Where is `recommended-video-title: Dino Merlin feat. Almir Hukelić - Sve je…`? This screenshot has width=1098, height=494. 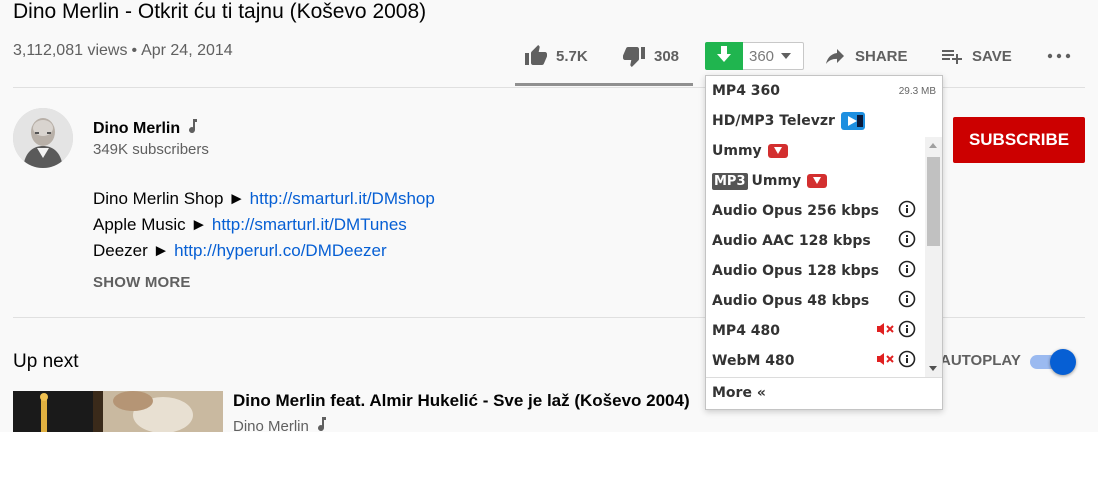 recommended-video-title: Dino Merlin feat. Almir Hukelić - Sve je… is located at coordinates (461, 401).